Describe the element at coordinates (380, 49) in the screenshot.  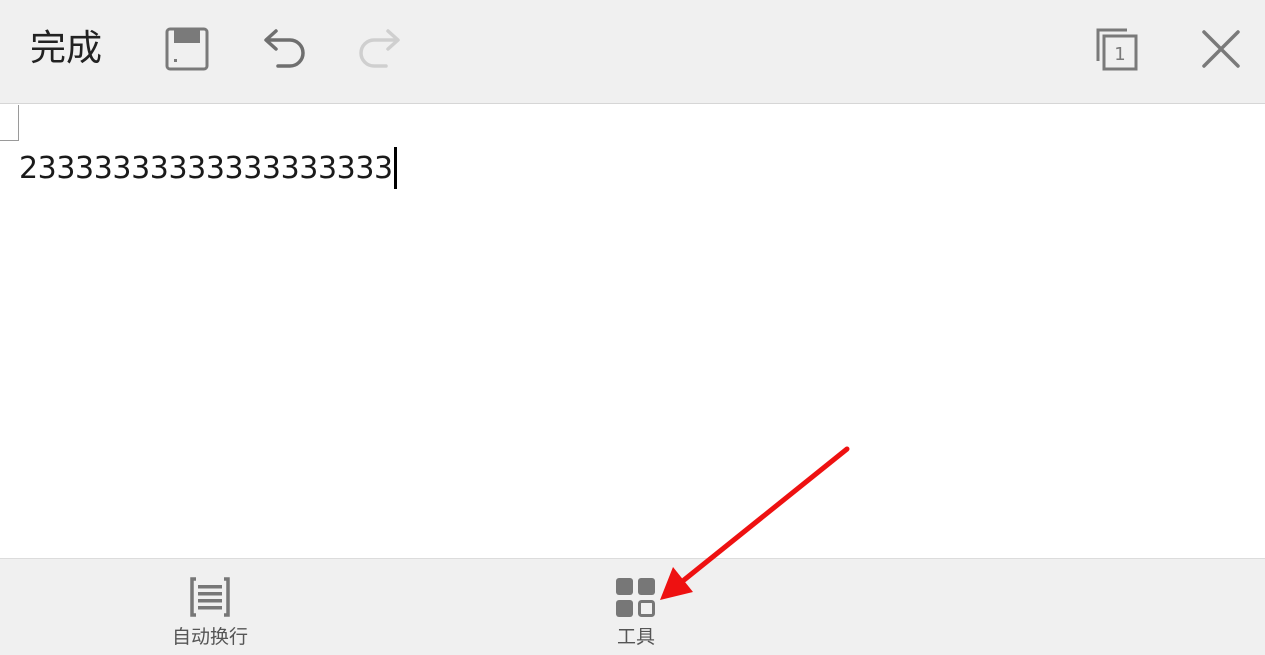
I see `redo-icon` at that location.